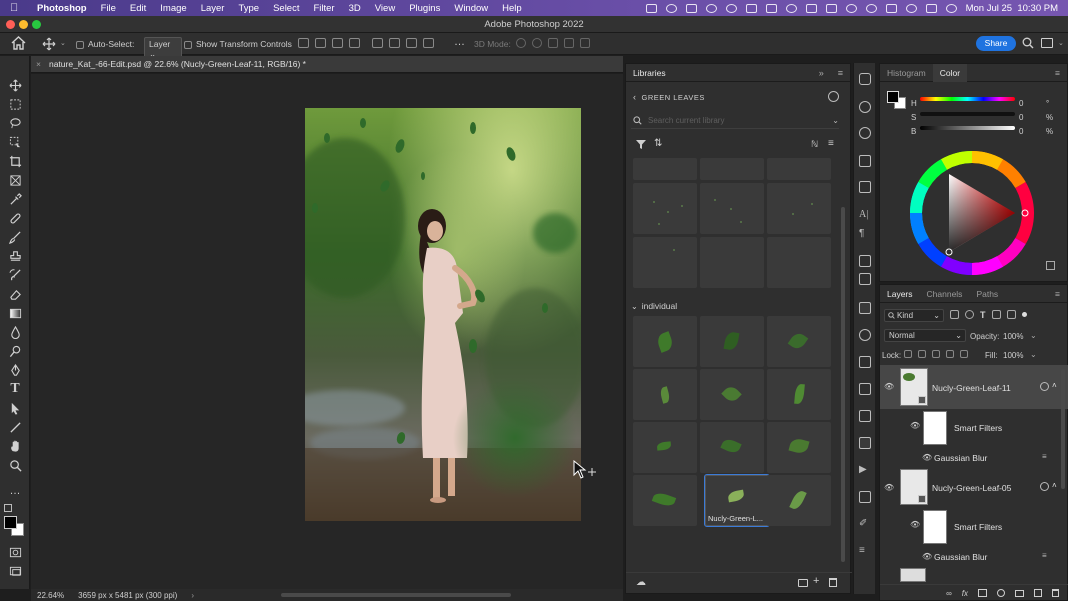 The height and width of the screenshot is (601, 1068). Describe the element at coordinates (987, 294) in the screenshot. I see `tab-paths: Paths` at that location.